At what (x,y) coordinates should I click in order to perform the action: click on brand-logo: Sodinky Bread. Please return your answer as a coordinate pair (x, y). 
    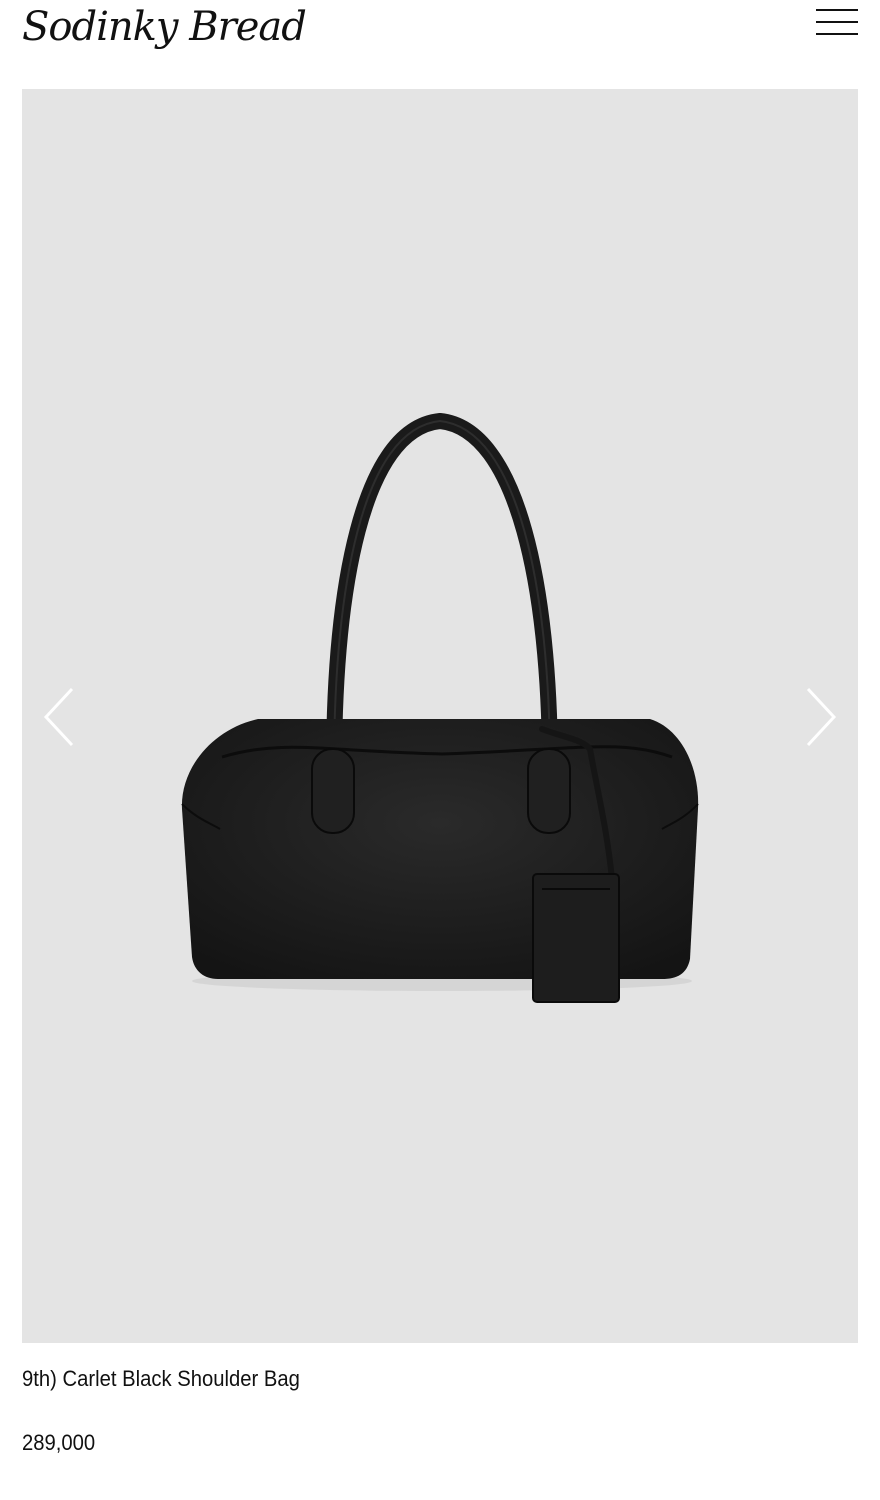
    Looking at the image, I should click on (164, 27).